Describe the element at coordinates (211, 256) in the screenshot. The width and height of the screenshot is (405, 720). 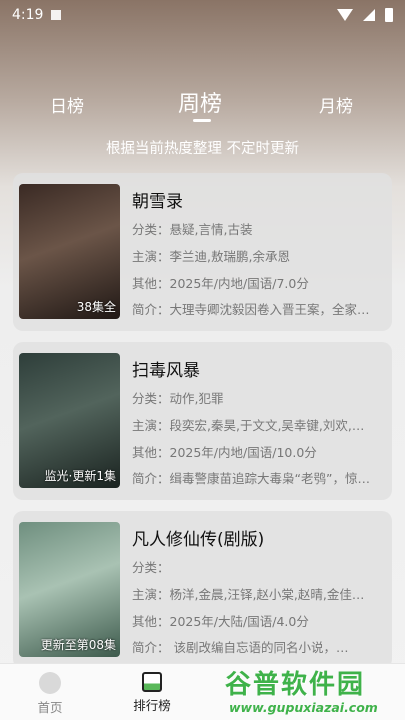
I see `item-cast: 主演：李兰迪,敖瑞鹏,余承恩` at that location.